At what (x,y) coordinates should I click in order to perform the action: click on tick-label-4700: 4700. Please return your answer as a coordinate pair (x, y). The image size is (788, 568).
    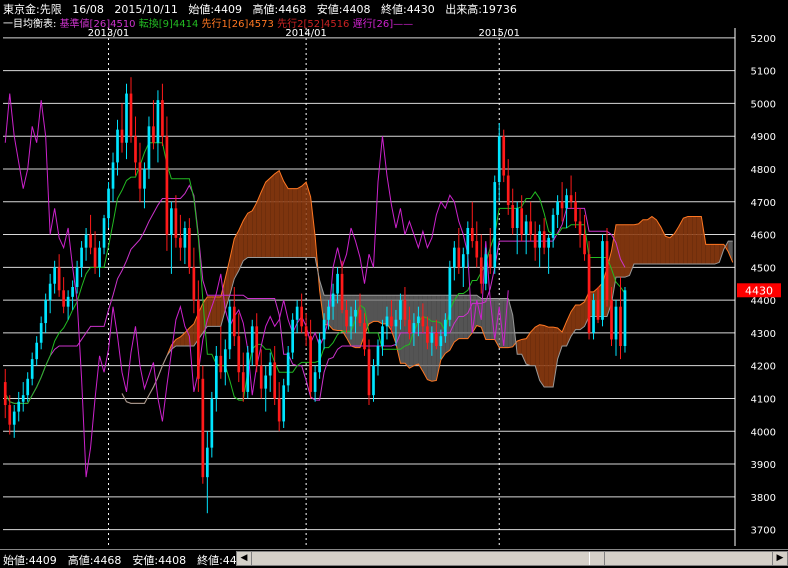
    Looking at the image, I should click on (763, 203).